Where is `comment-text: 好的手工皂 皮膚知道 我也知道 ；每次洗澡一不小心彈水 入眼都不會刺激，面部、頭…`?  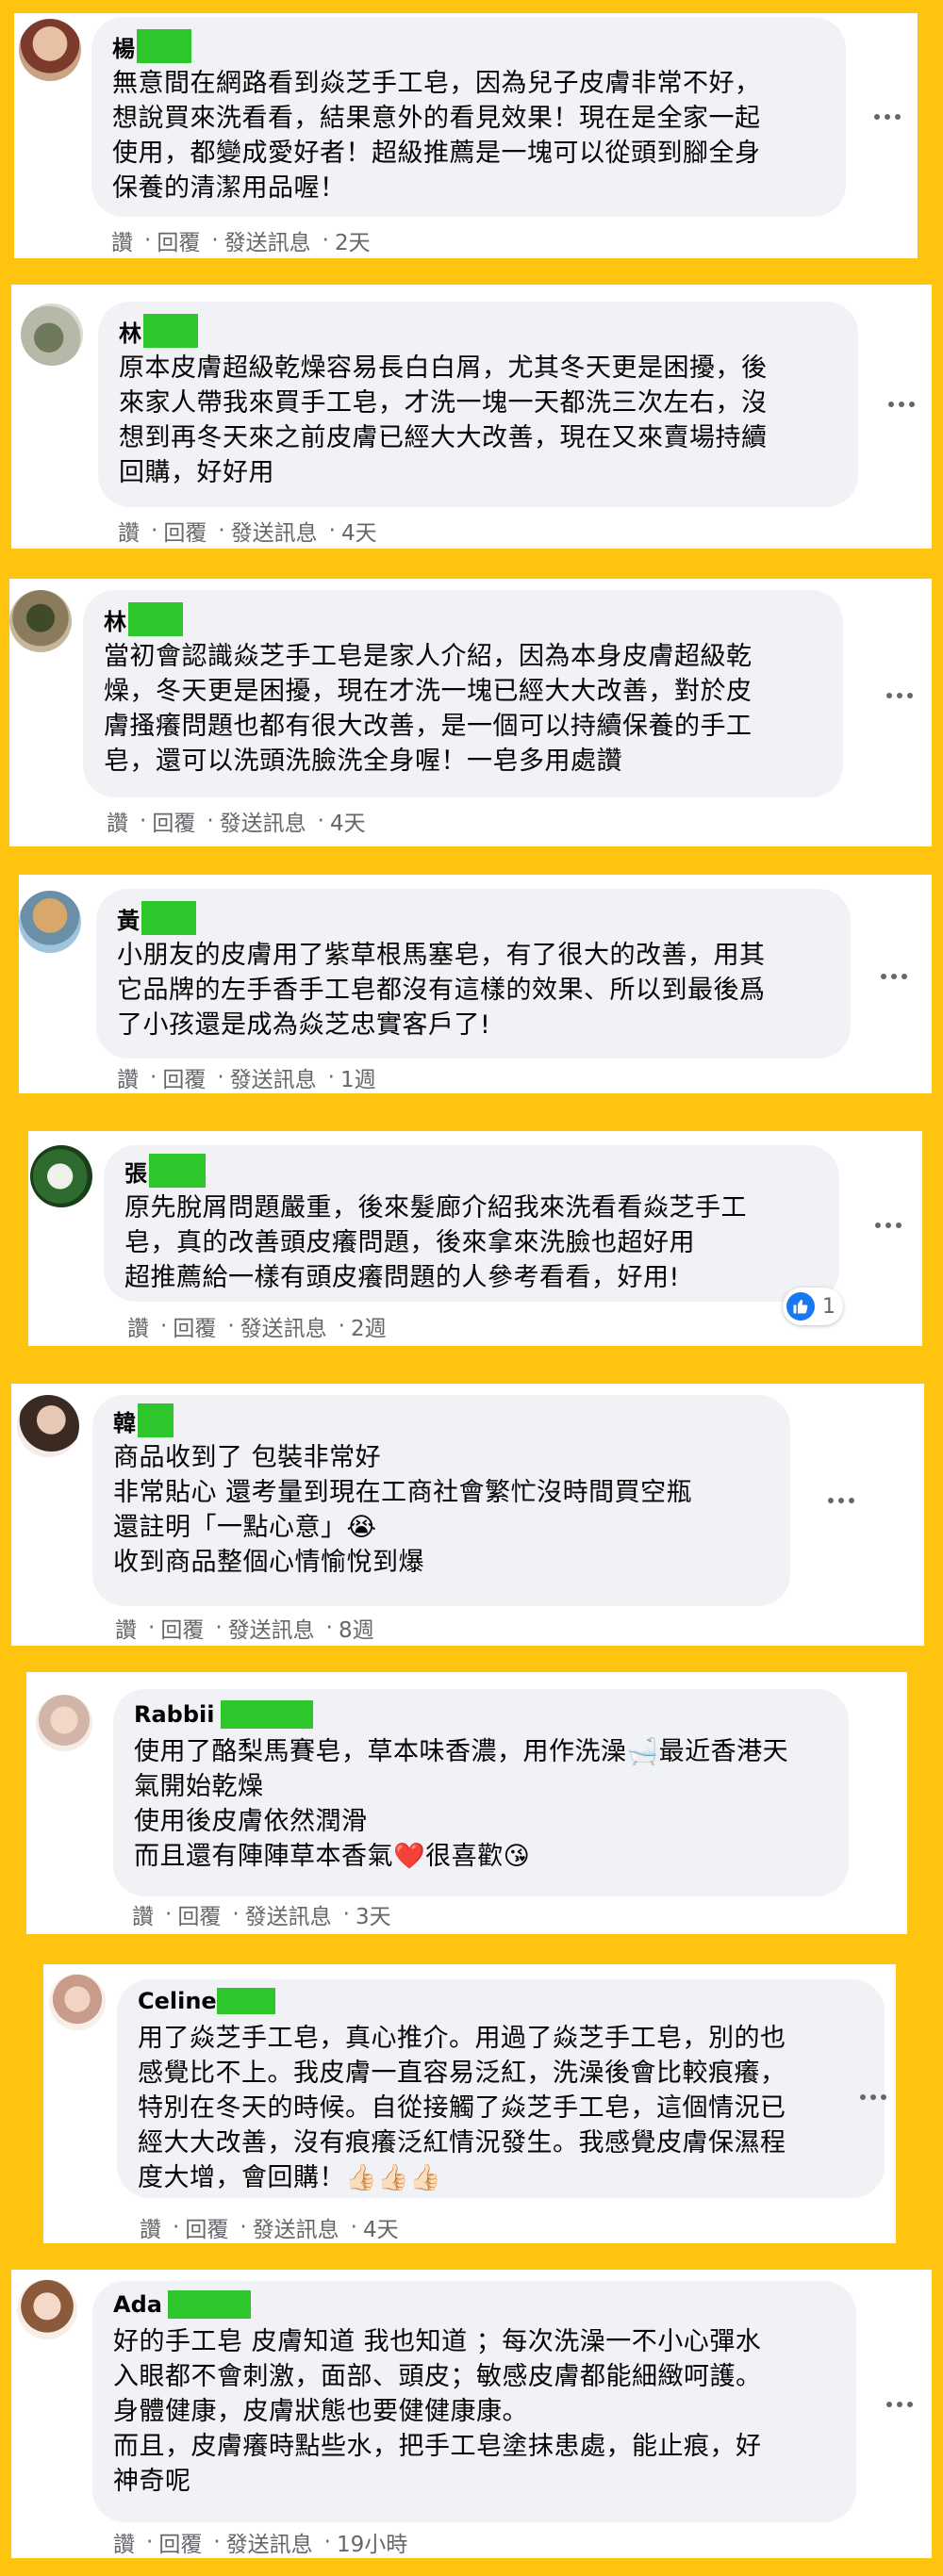
comment-text: 好的手工皂 皮膚知道 我也知道 ；每次洗澡一不小心彈水 入眼都不會刺激，面部、頭… is located at coordinates (437, 2411).